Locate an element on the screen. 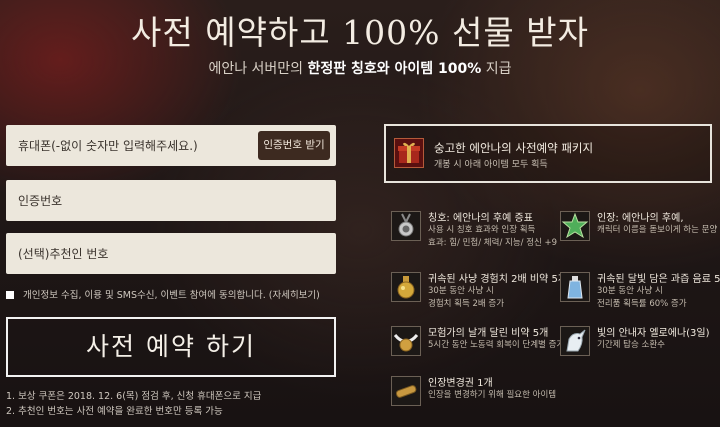 The image size is (720, 427). request-auth-code-button: 인증번호 받기 is located at coordinates (294, 145).